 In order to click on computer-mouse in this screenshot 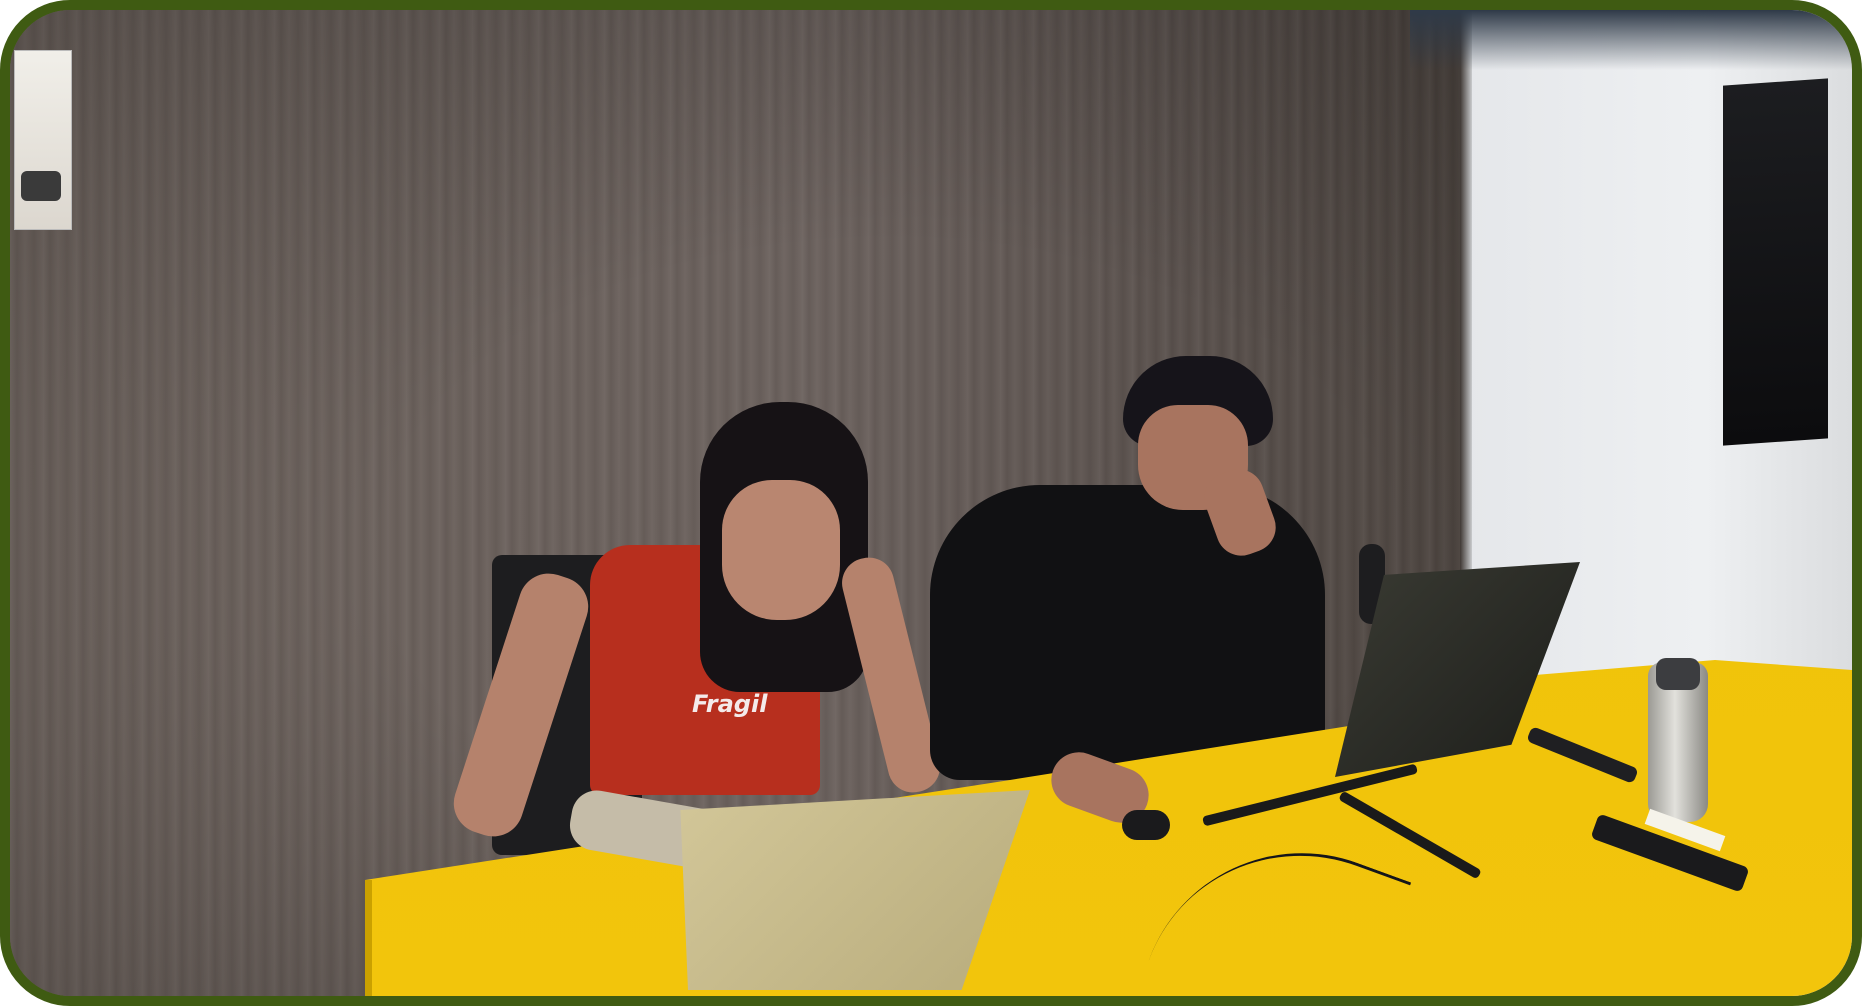, I will do `click(1146, 825)`.